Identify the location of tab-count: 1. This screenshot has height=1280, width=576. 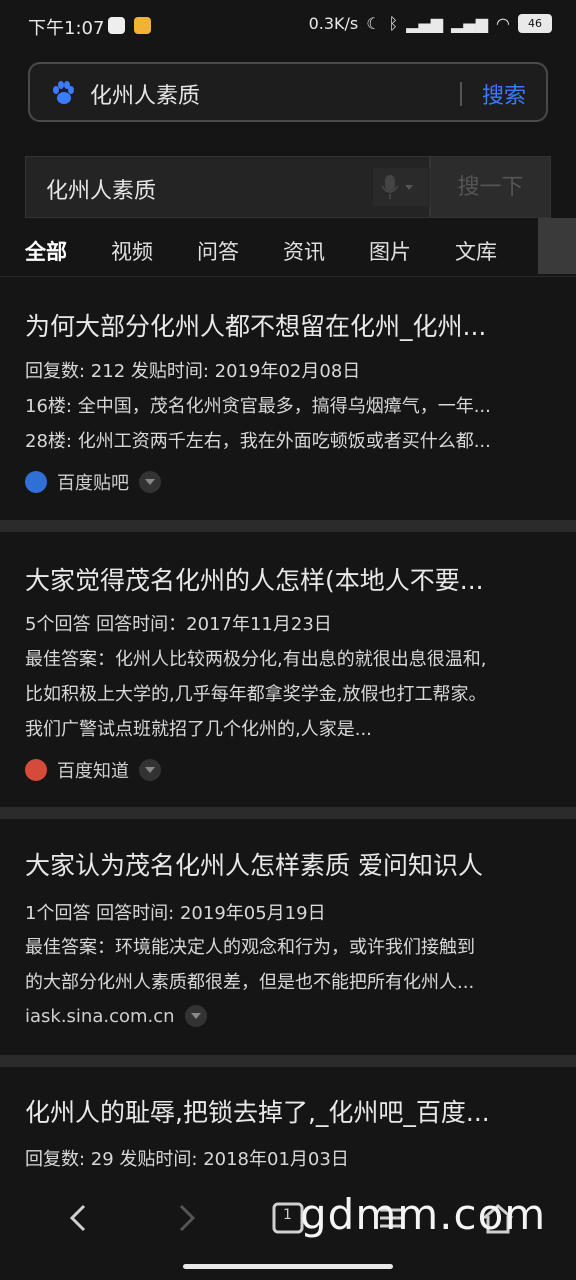
(287, 1215).